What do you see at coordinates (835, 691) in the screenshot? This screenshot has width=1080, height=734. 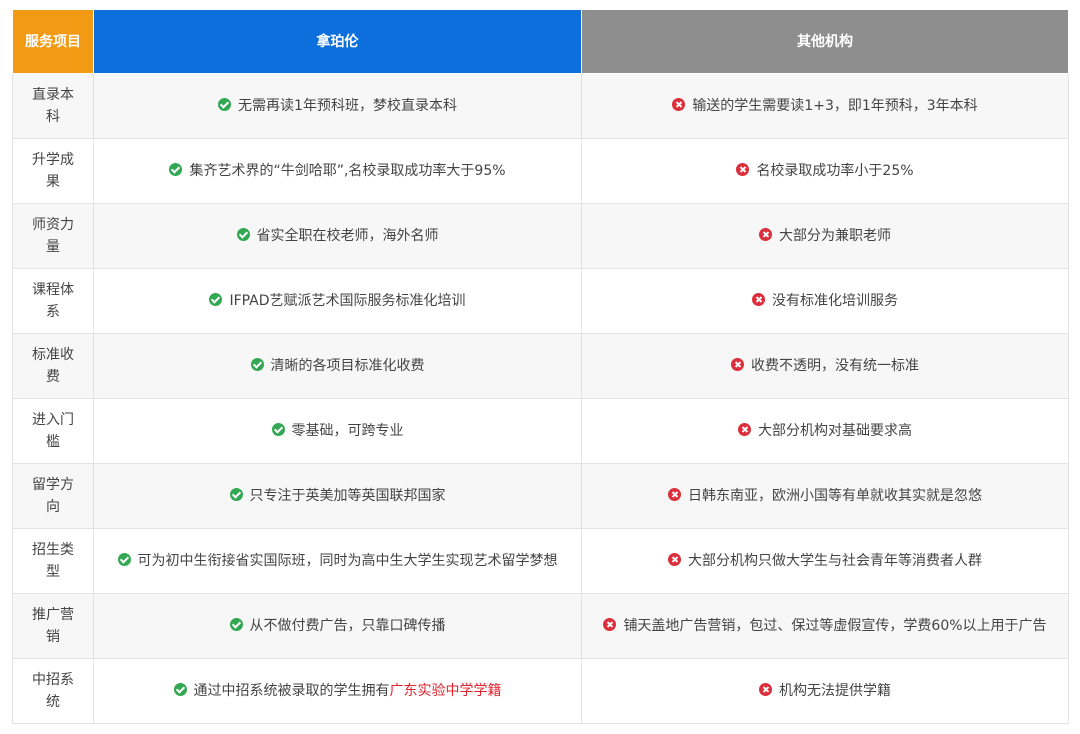 I see `others-text: 机构无法提供学籍` at bounding box center [835, 691].